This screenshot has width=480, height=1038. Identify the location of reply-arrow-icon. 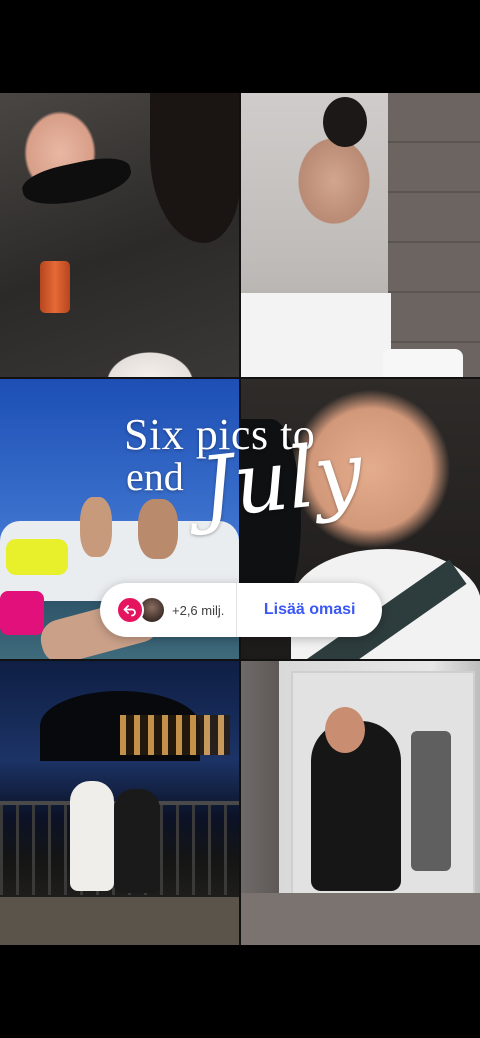
(130, 610).